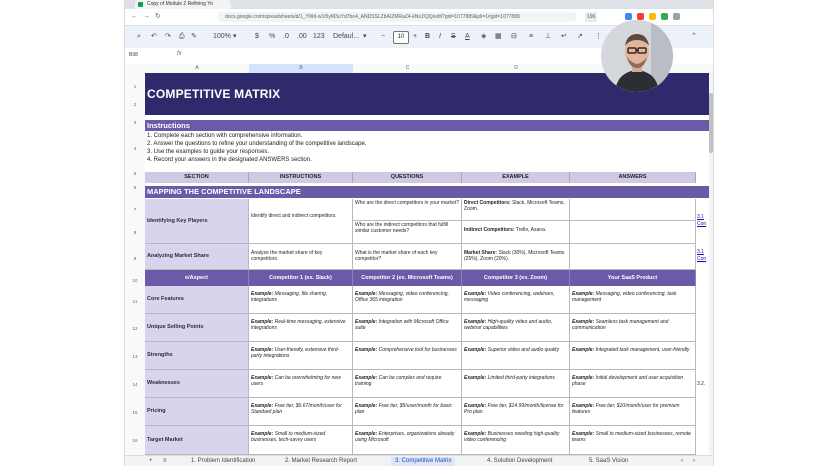  What do you see at coordinates (580, 37) in the screenshot?
I see `text-rotate-icon: ↗` at bounding box center [580, 37].